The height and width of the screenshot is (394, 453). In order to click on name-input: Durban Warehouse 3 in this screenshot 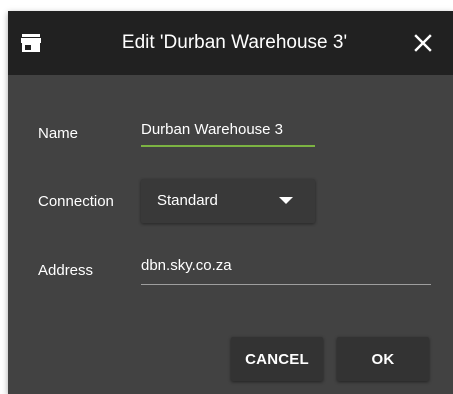, I will do `click(212, 129)`.